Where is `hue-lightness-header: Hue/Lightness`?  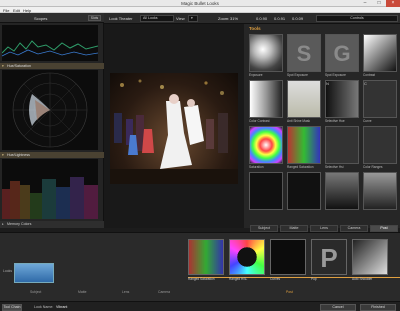
hue-lightness-header: Hue/Lightness is located at coordinates (52, 155).